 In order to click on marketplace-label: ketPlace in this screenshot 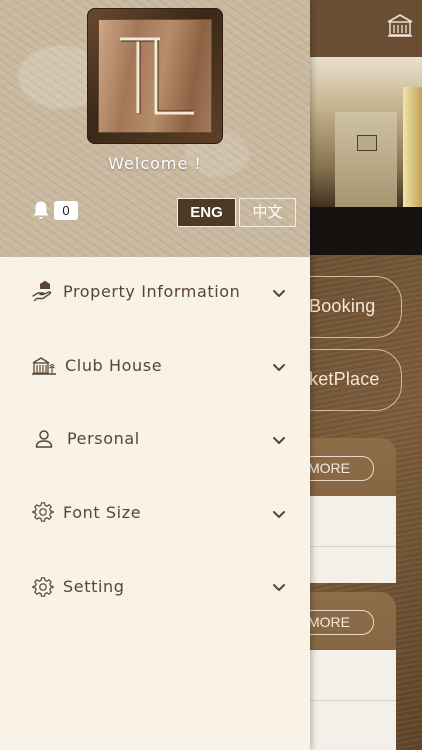, I will do `click(344, 379)`.